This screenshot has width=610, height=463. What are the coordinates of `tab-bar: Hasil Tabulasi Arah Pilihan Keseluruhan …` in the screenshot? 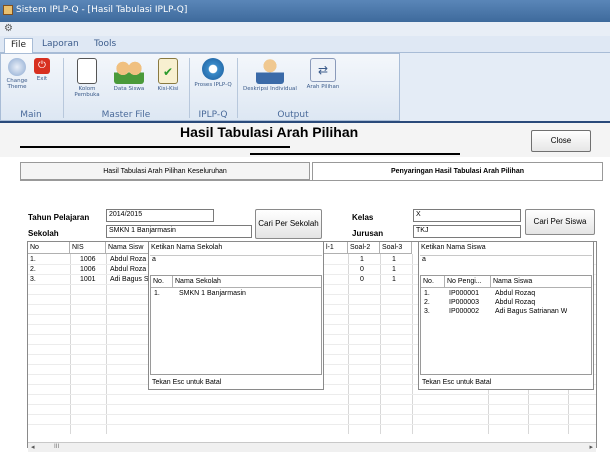 It's located at (311, 171).